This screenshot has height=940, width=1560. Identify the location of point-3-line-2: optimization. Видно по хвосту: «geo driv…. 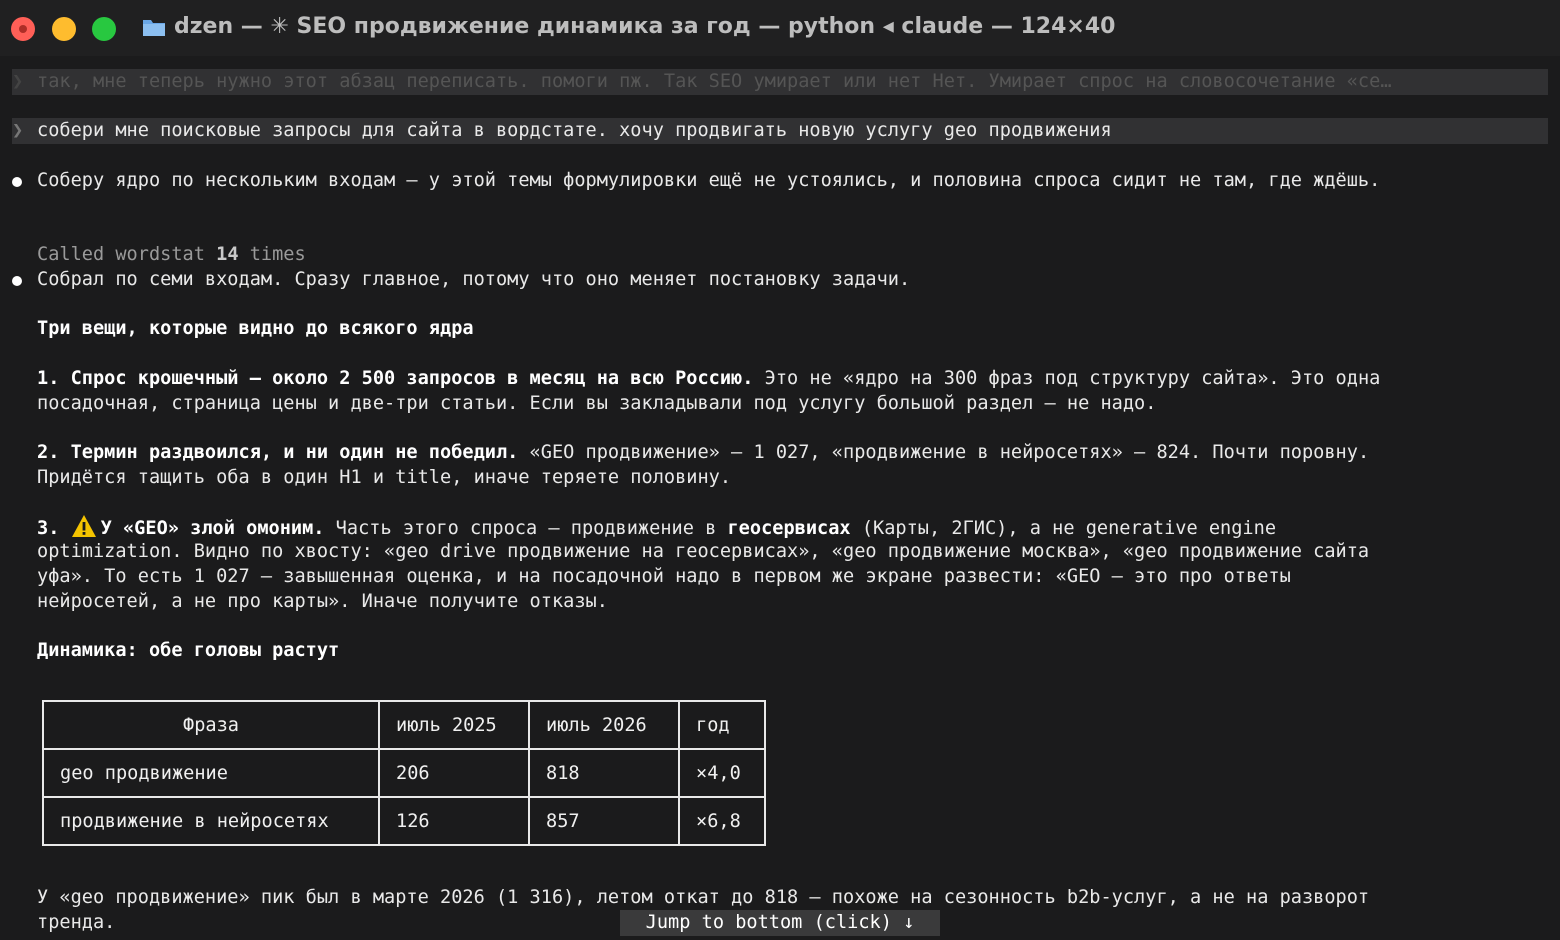
(703, 551).